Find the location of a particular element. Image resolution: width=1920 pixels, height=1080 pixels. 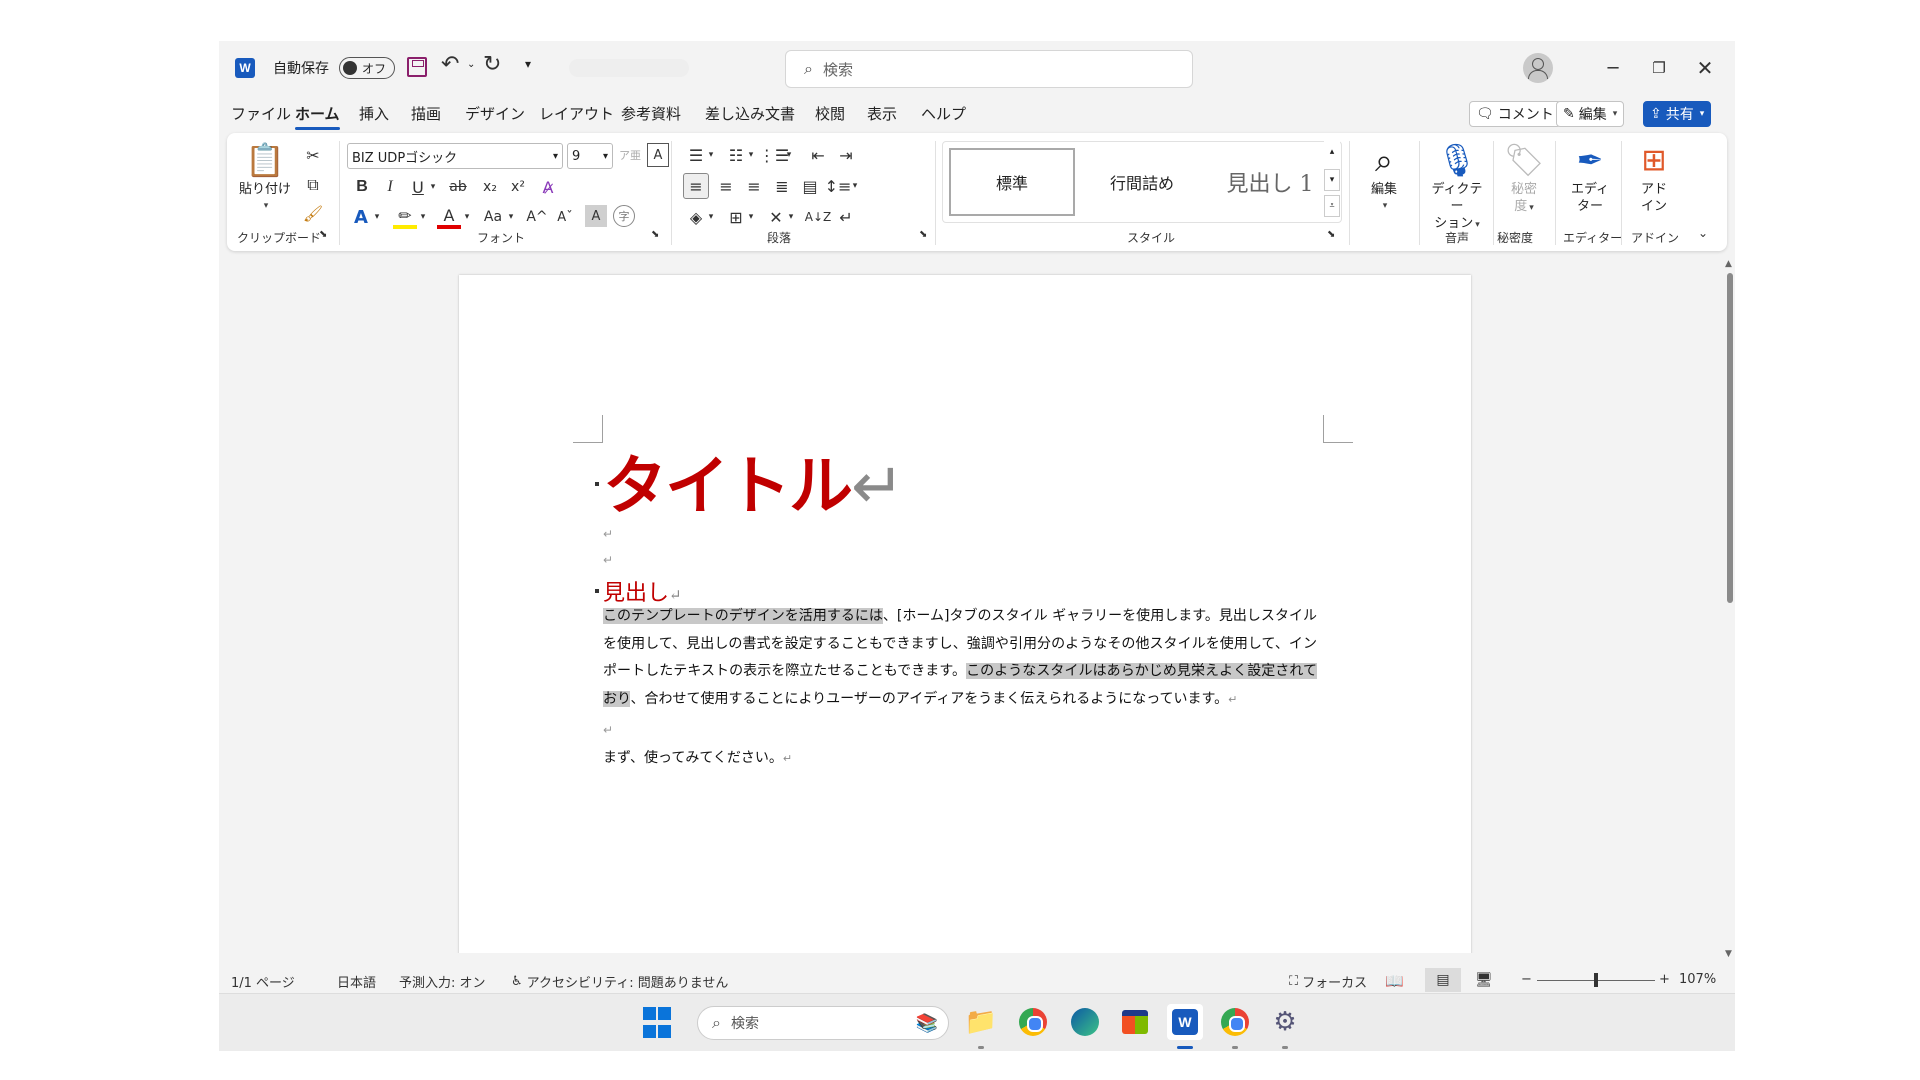

character-shading-icon: A is located at coordinates (596, 216).